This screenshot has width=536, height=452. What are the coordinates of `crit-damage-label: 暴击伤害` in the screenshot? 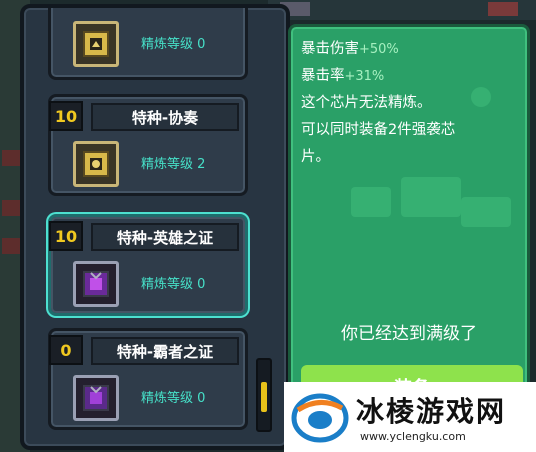 It's located at (330, 49).